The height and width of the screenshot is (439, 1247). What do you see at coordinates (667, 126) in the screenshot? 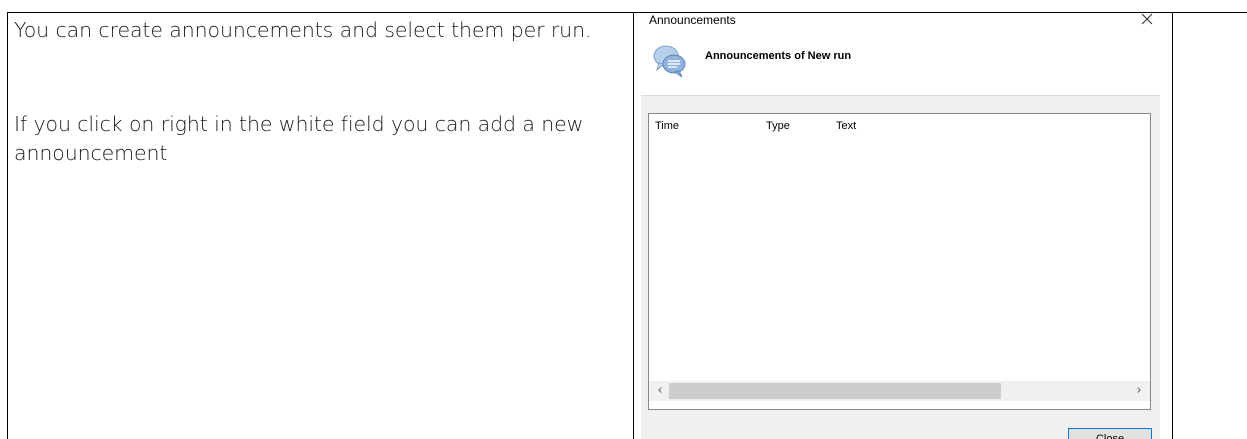
I see `column-header-time: Time` at bounding box center [667, 126].